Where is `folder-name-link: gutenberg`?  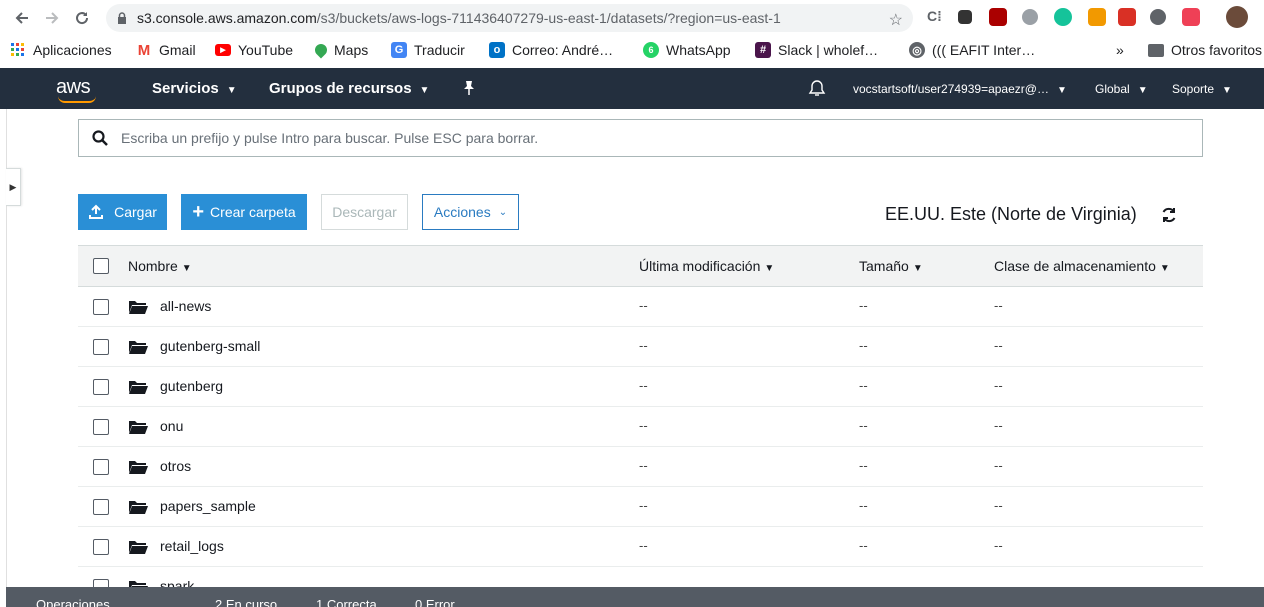 folder-name-link: gutenberg is located at coordinates (191, 386).